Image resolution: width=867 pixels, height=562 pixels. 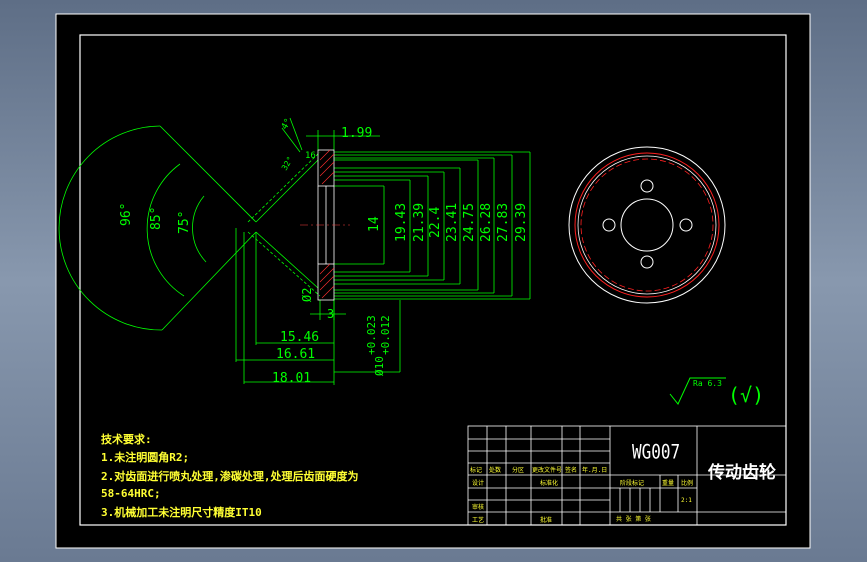 I want to click on tb-review: 审核, so click(x=478, y=507).